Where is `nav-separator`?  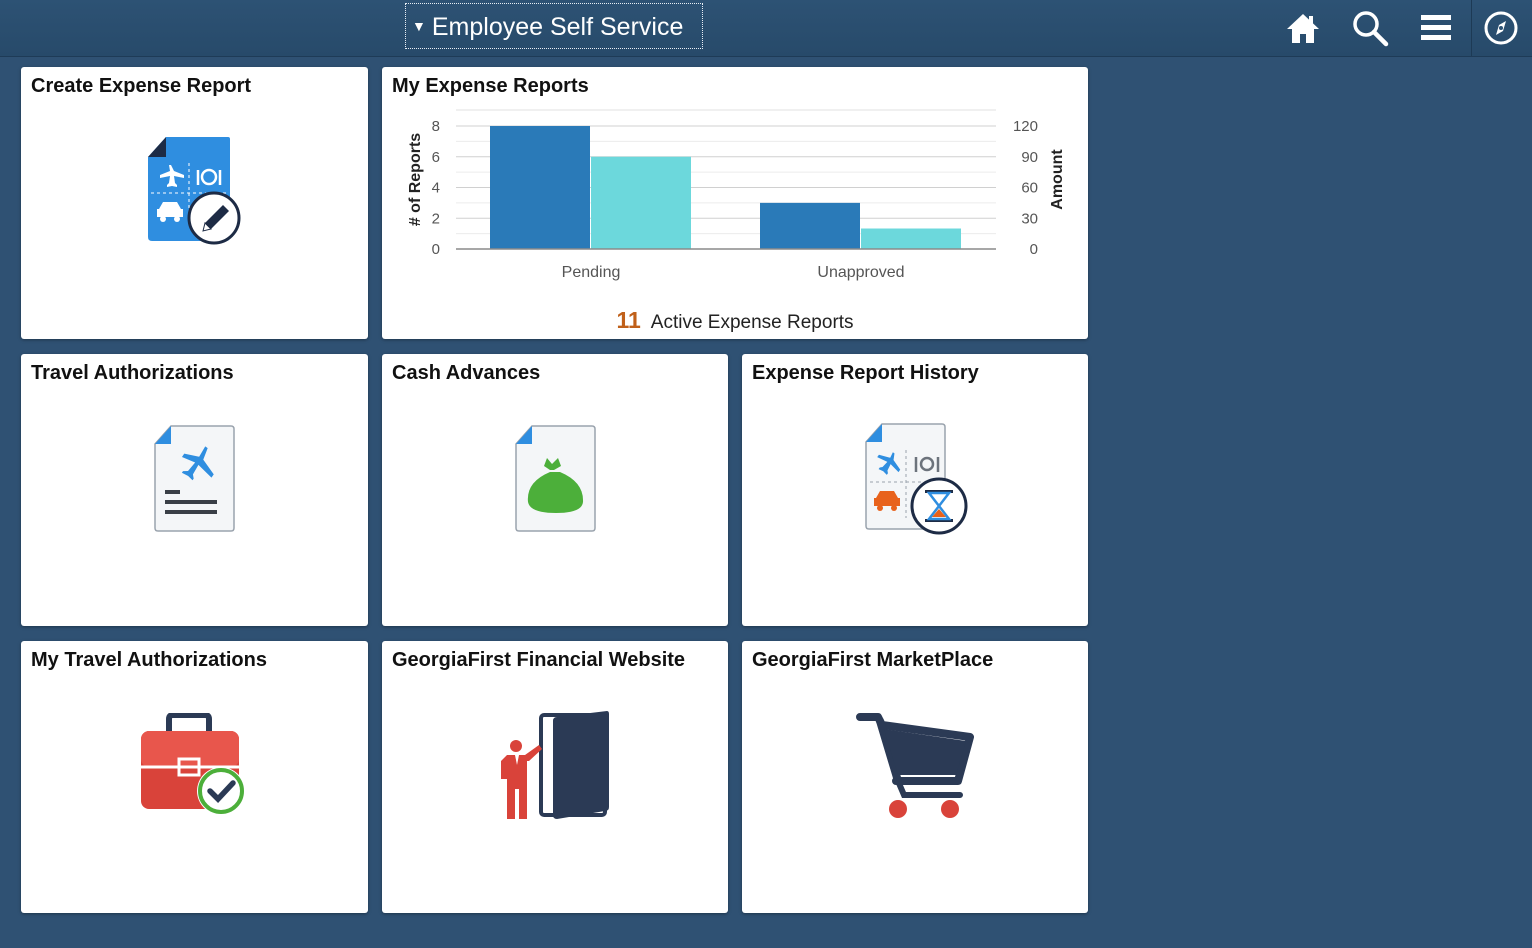
nav-separator is located at coordinates (1471, 28).